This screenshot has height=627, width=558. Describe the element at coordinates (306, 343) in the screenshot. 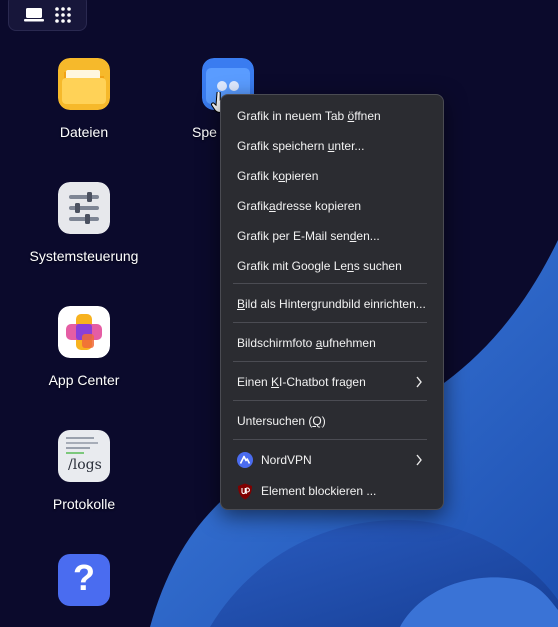

I see `menu-item-label: Bildschirmfoto aufnehmen` at that location.